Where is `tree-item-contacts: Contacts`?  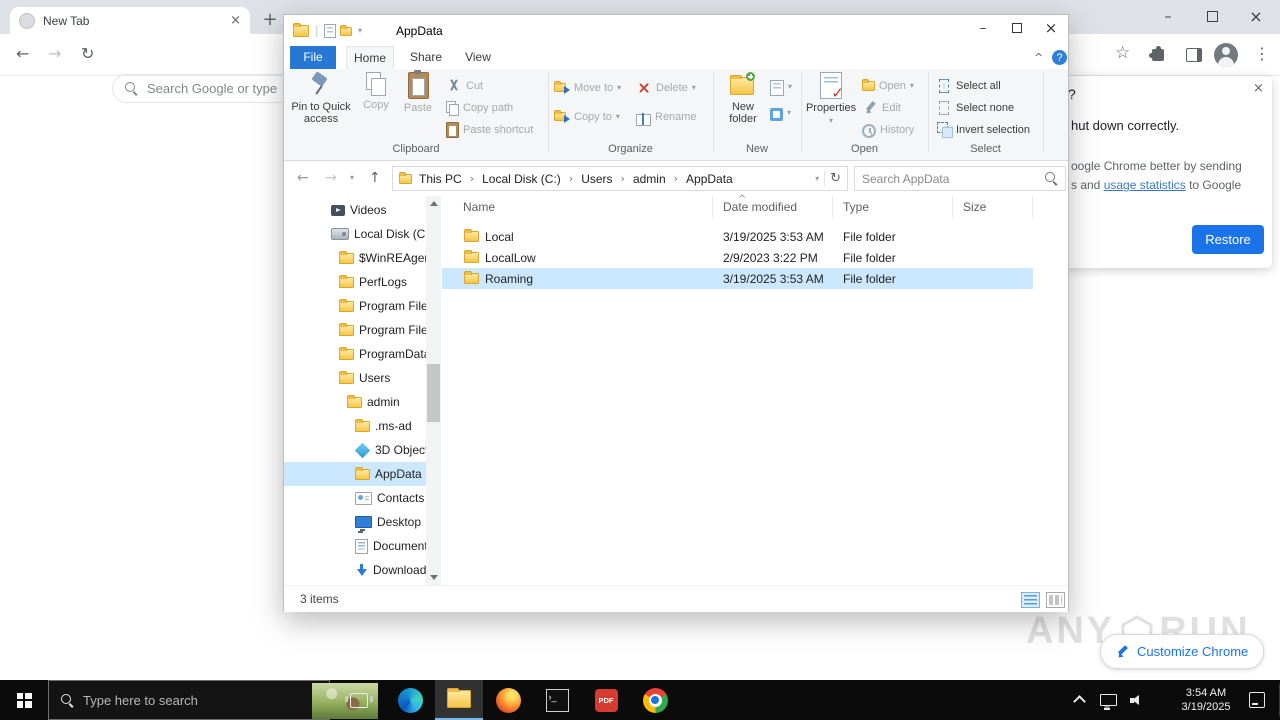
tree-item-contacts: Contacts is located at coordinates (355, 498).